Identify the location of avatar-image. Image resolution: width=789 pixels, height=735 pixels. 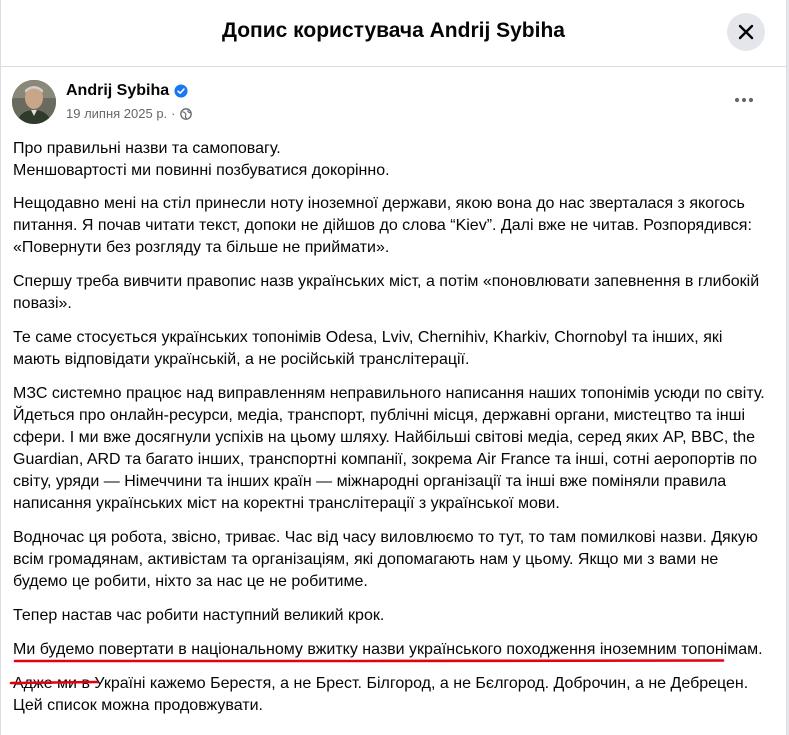
(34, 102).